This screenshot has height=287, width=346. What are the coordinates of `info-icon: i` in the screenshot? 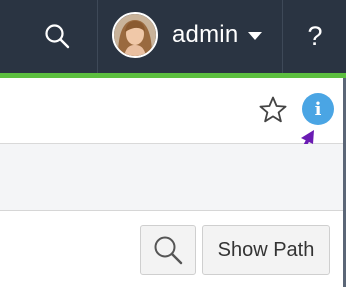 It's located at (318, 109).